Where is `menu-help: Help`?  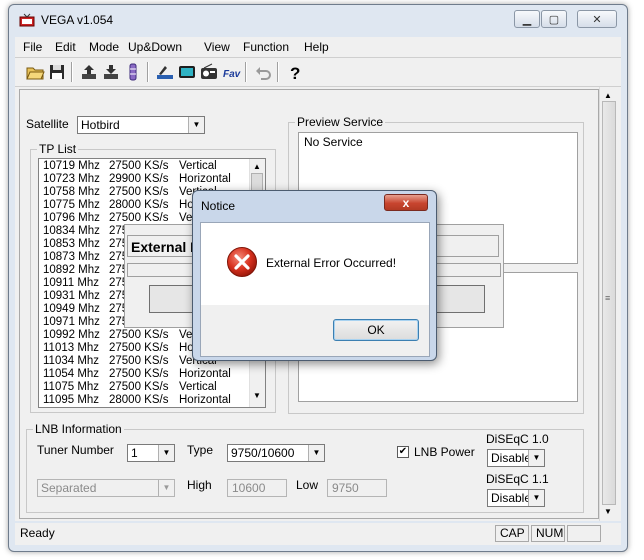
menu-help: Help is located at coordinates (316, 47).